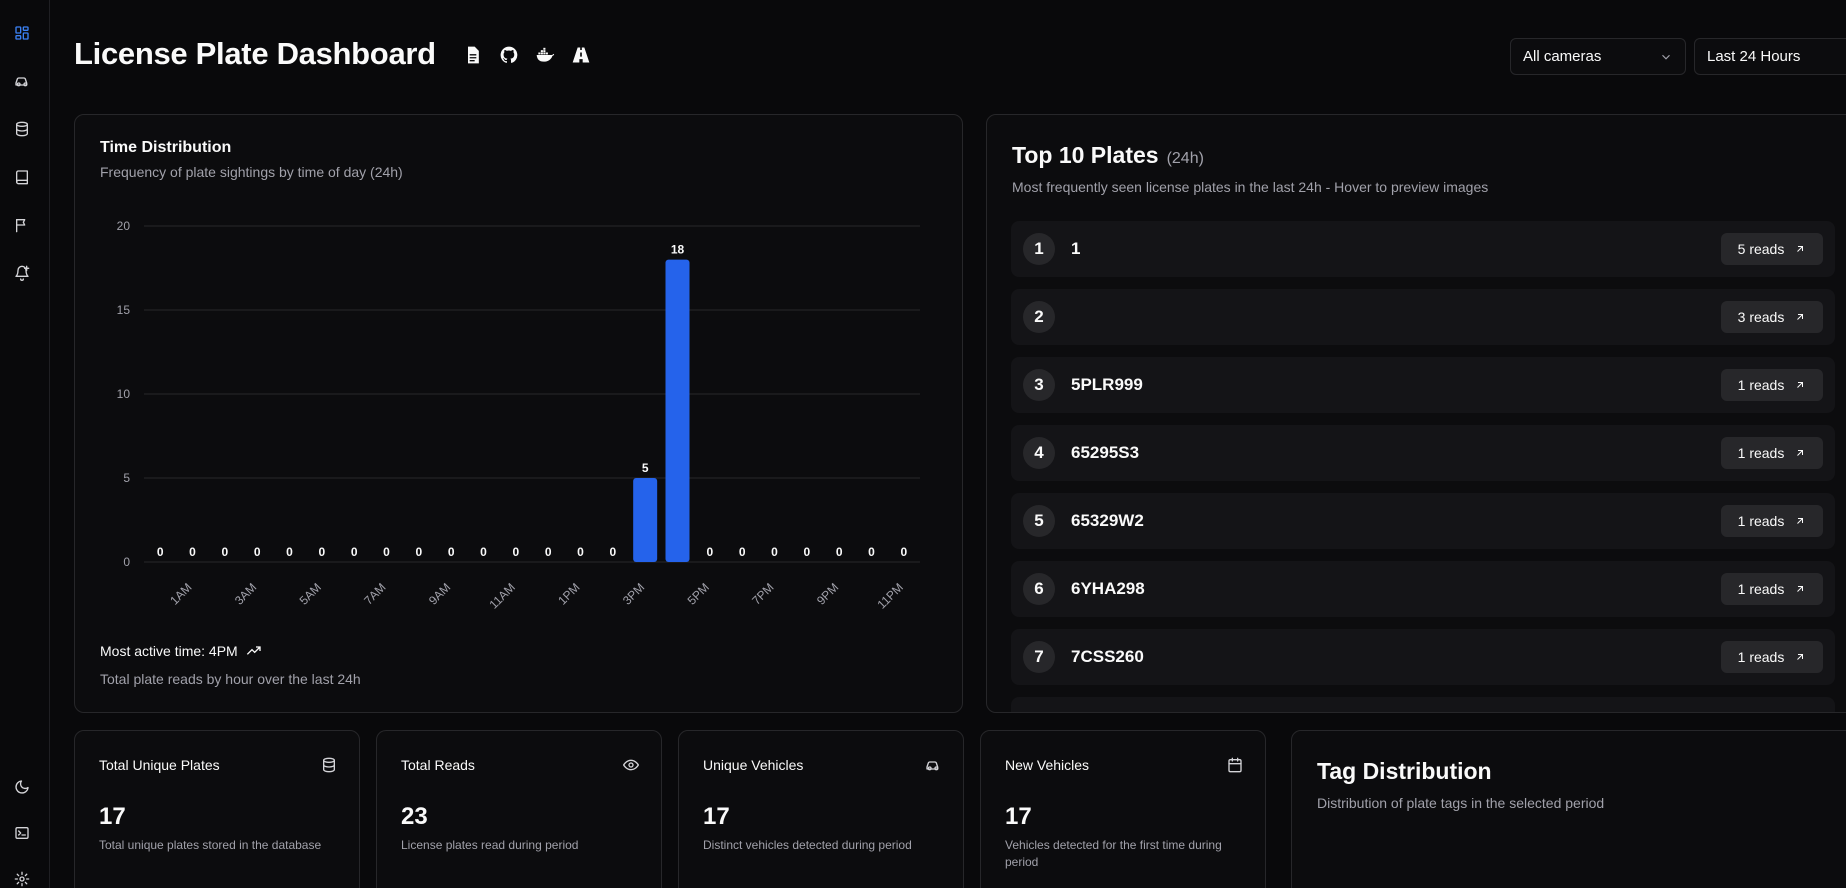  What do you see at coordinates (1770, 56) in the screenshot?
I see `time-range-select: Last 24 Hours` at bounding box center [1770, 56].